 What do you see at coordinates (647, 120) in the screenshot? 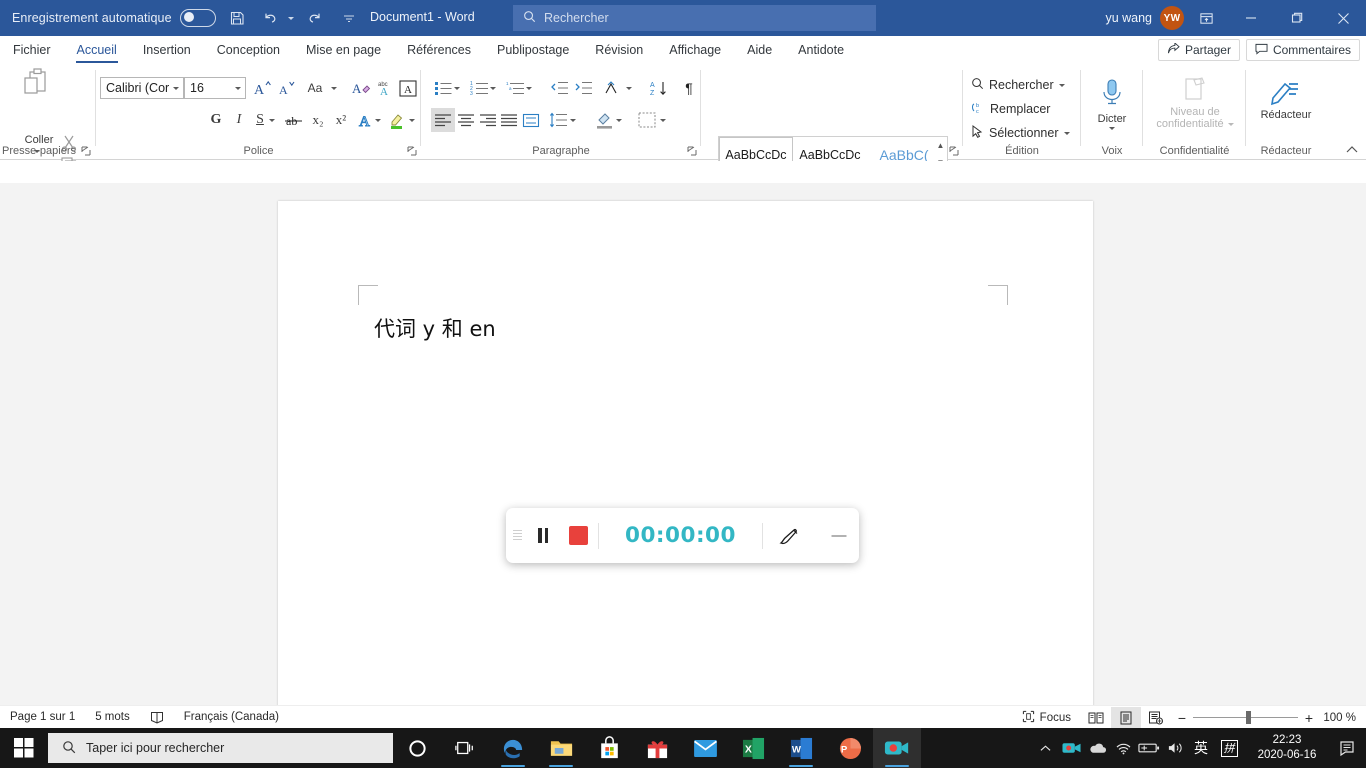
I see `borders-icon` at bounding box center [647, 120].